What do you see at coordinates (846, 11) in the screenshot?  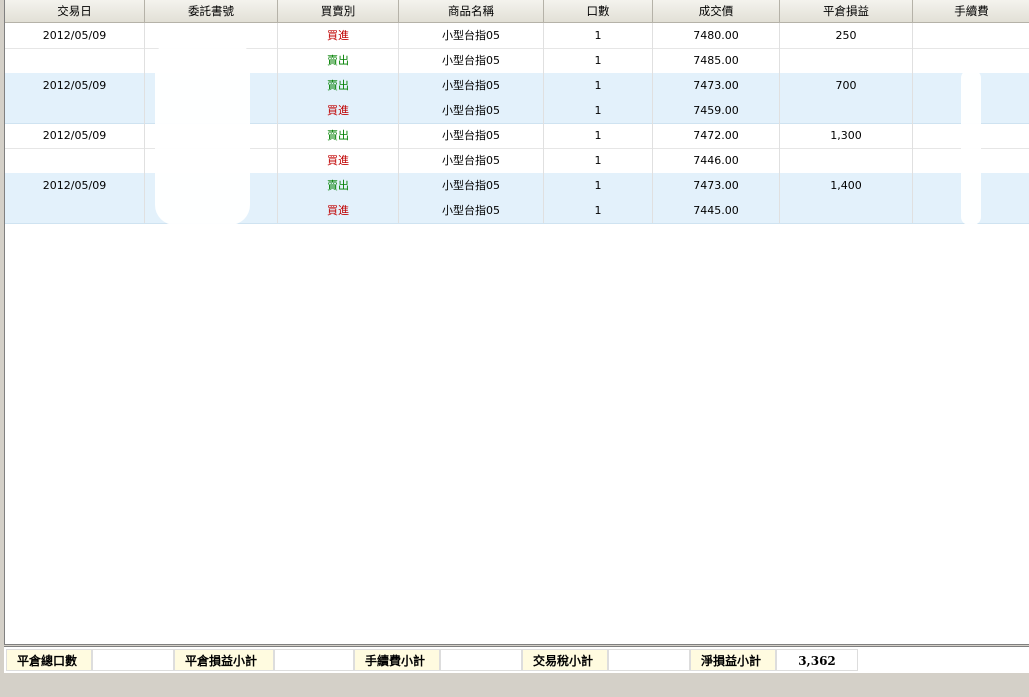 I see `header-close-pnl: 平倉損益` at bounding box center [846, 11].